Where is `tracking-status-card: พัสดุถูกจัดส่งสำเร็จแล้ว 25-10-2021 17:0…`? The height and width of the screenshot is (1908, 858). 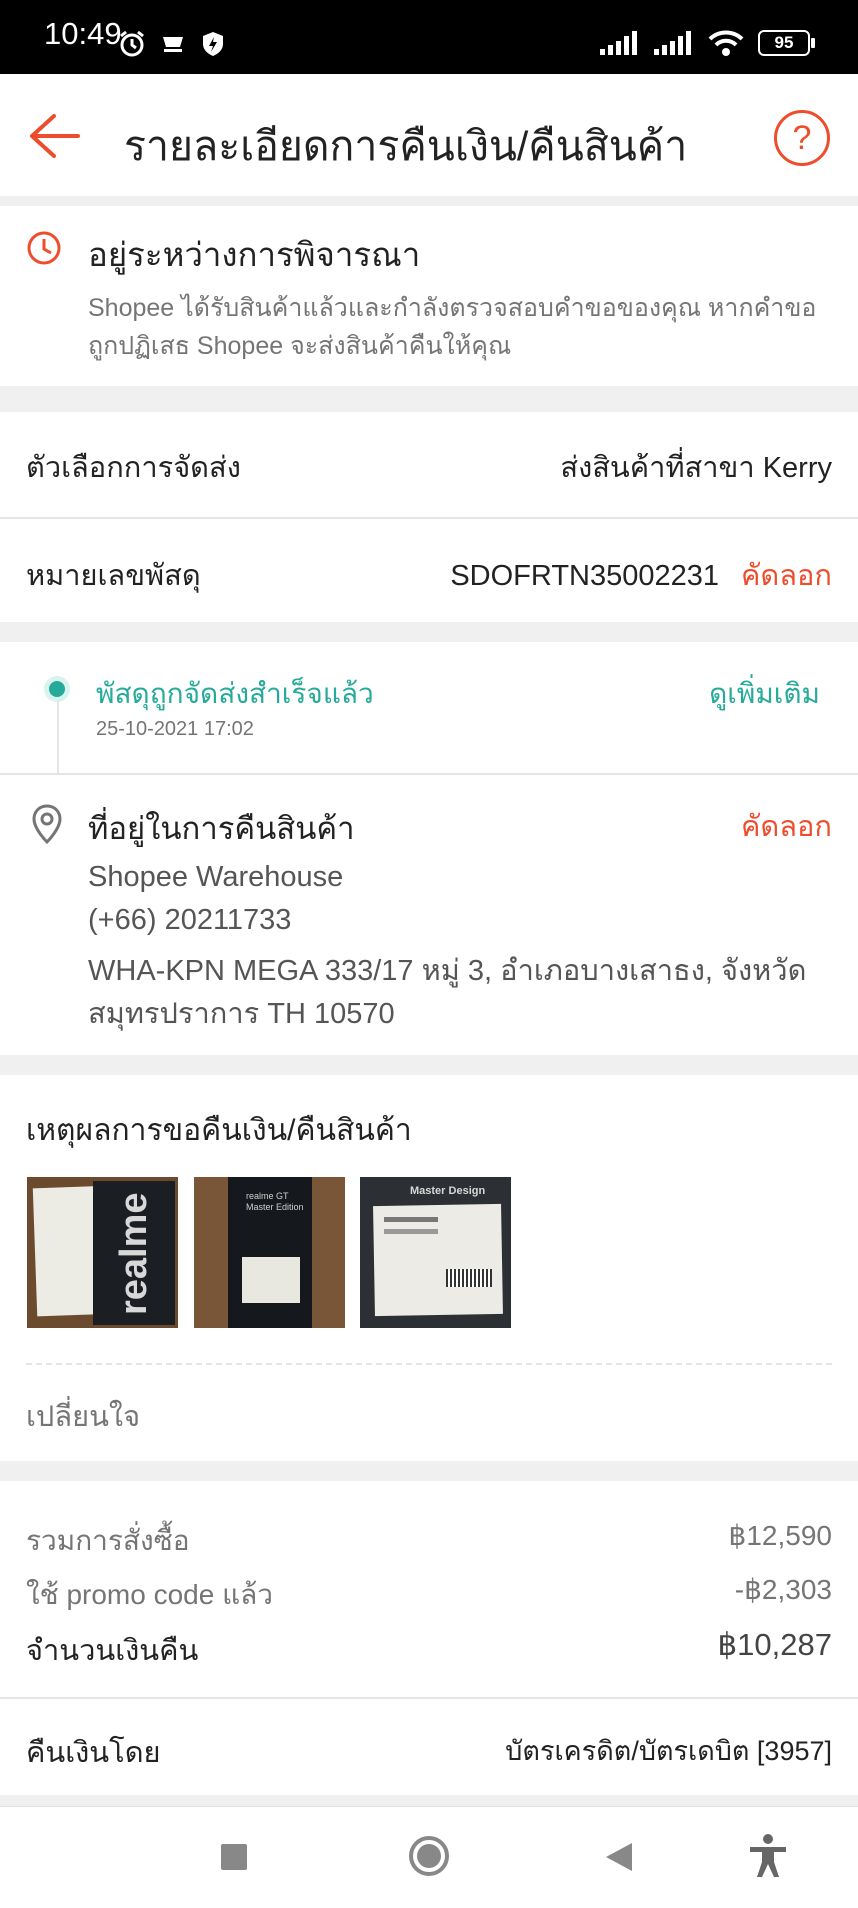 tracking-status-card: พัสดุถูกจัดส่งสำเร็จแล้ว 25-10-2021 17:0… is located at coordinates (429, 707).